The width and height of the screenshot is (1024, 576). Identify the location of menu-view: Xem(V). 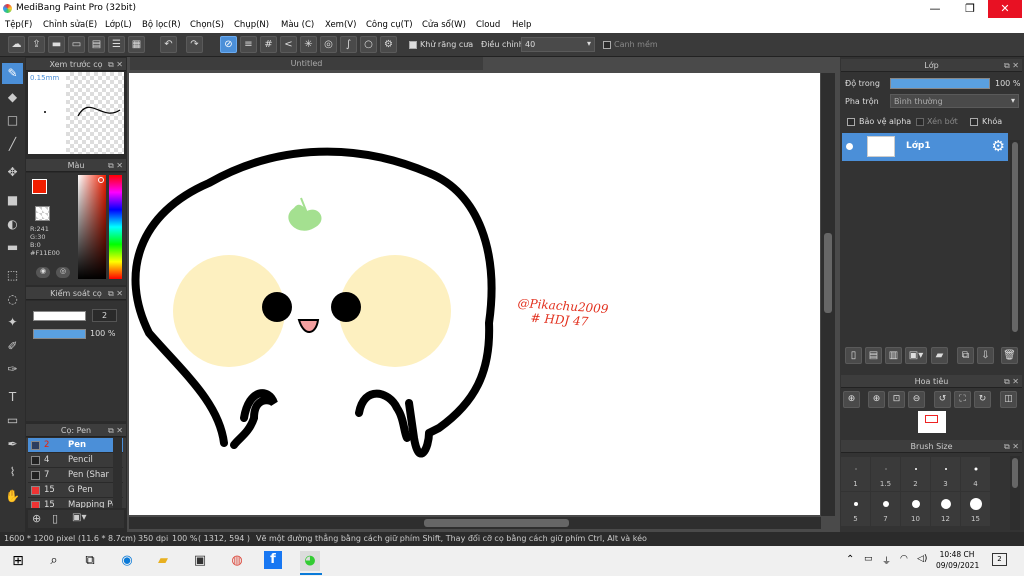
(340, 25).